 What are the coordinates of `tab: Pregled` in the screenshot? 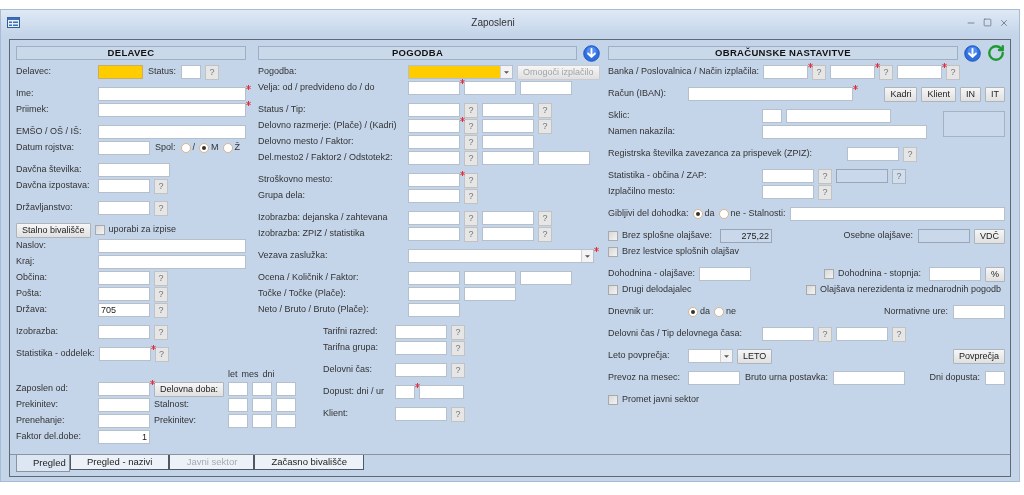 It's located at (43, 463).